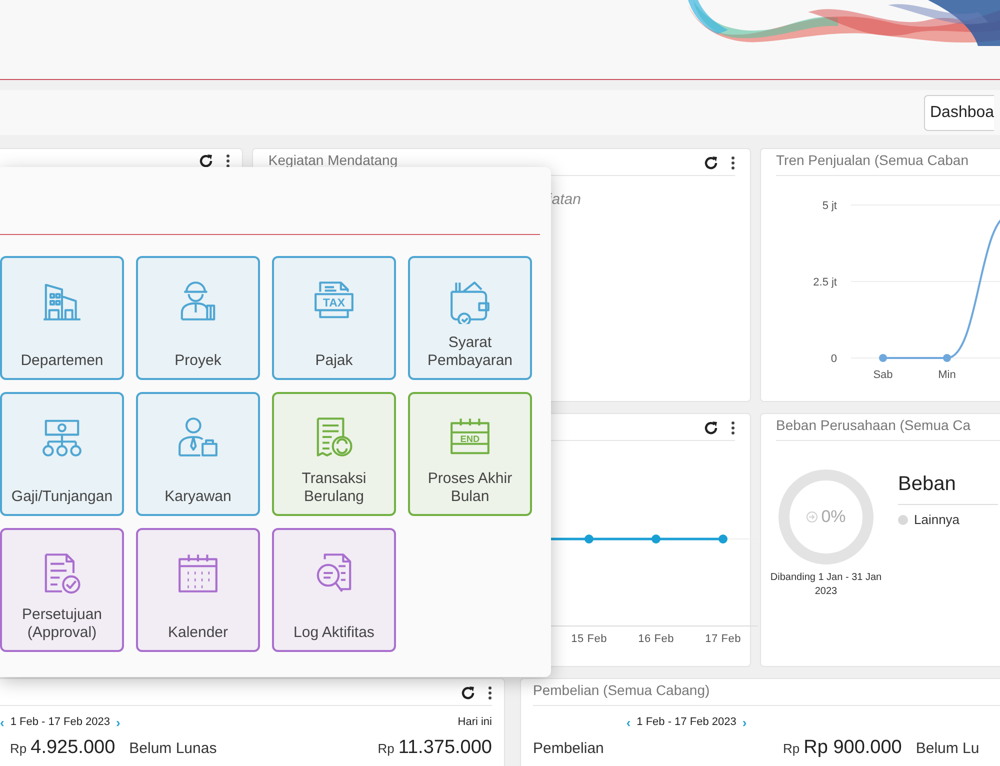 Image resolution: width=1000 pixels, height=766 pixels. Describe the element at coordinates (621, 690) in the screenshot. I see `card-title: Pembelian (Semua Cabang)` at that location.